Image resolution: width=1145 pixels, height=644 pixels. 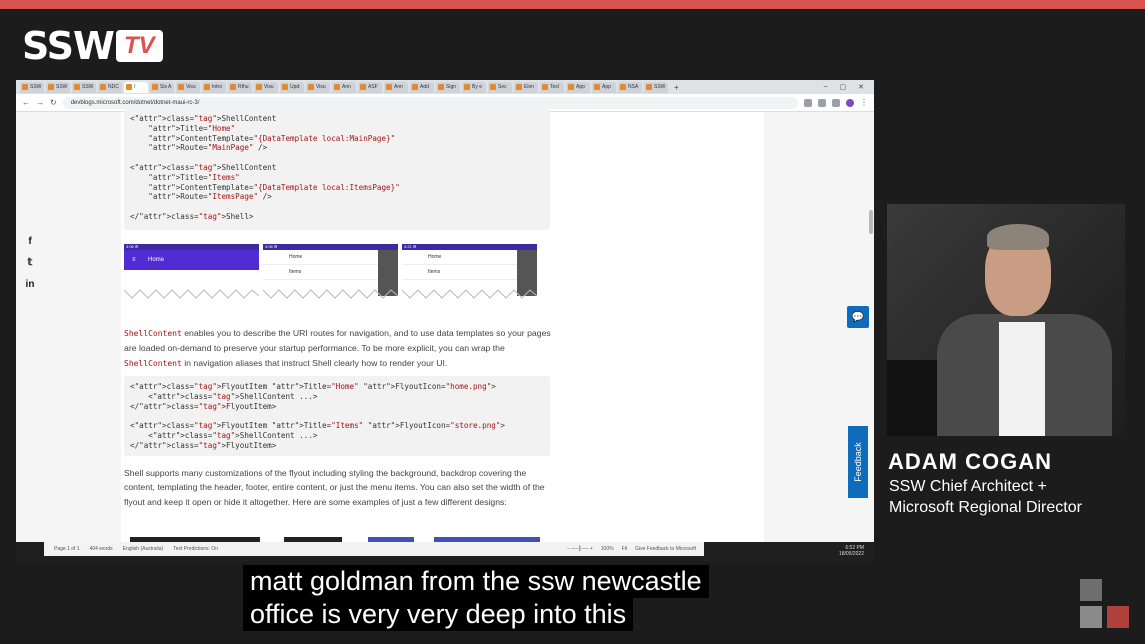 What do you see at coordinates (214, 87) in the screenshot?
I see `browser-tab: Intro` at bounding box center [214, 87].